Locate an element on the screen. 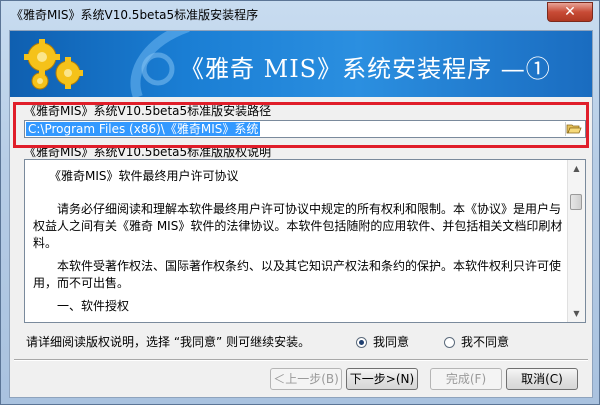 This screenshot has width=600, height=405. install-path-input: C:\Program Files (x86)\《雅奇MIS》系统 is located at coordinates (143, 129).